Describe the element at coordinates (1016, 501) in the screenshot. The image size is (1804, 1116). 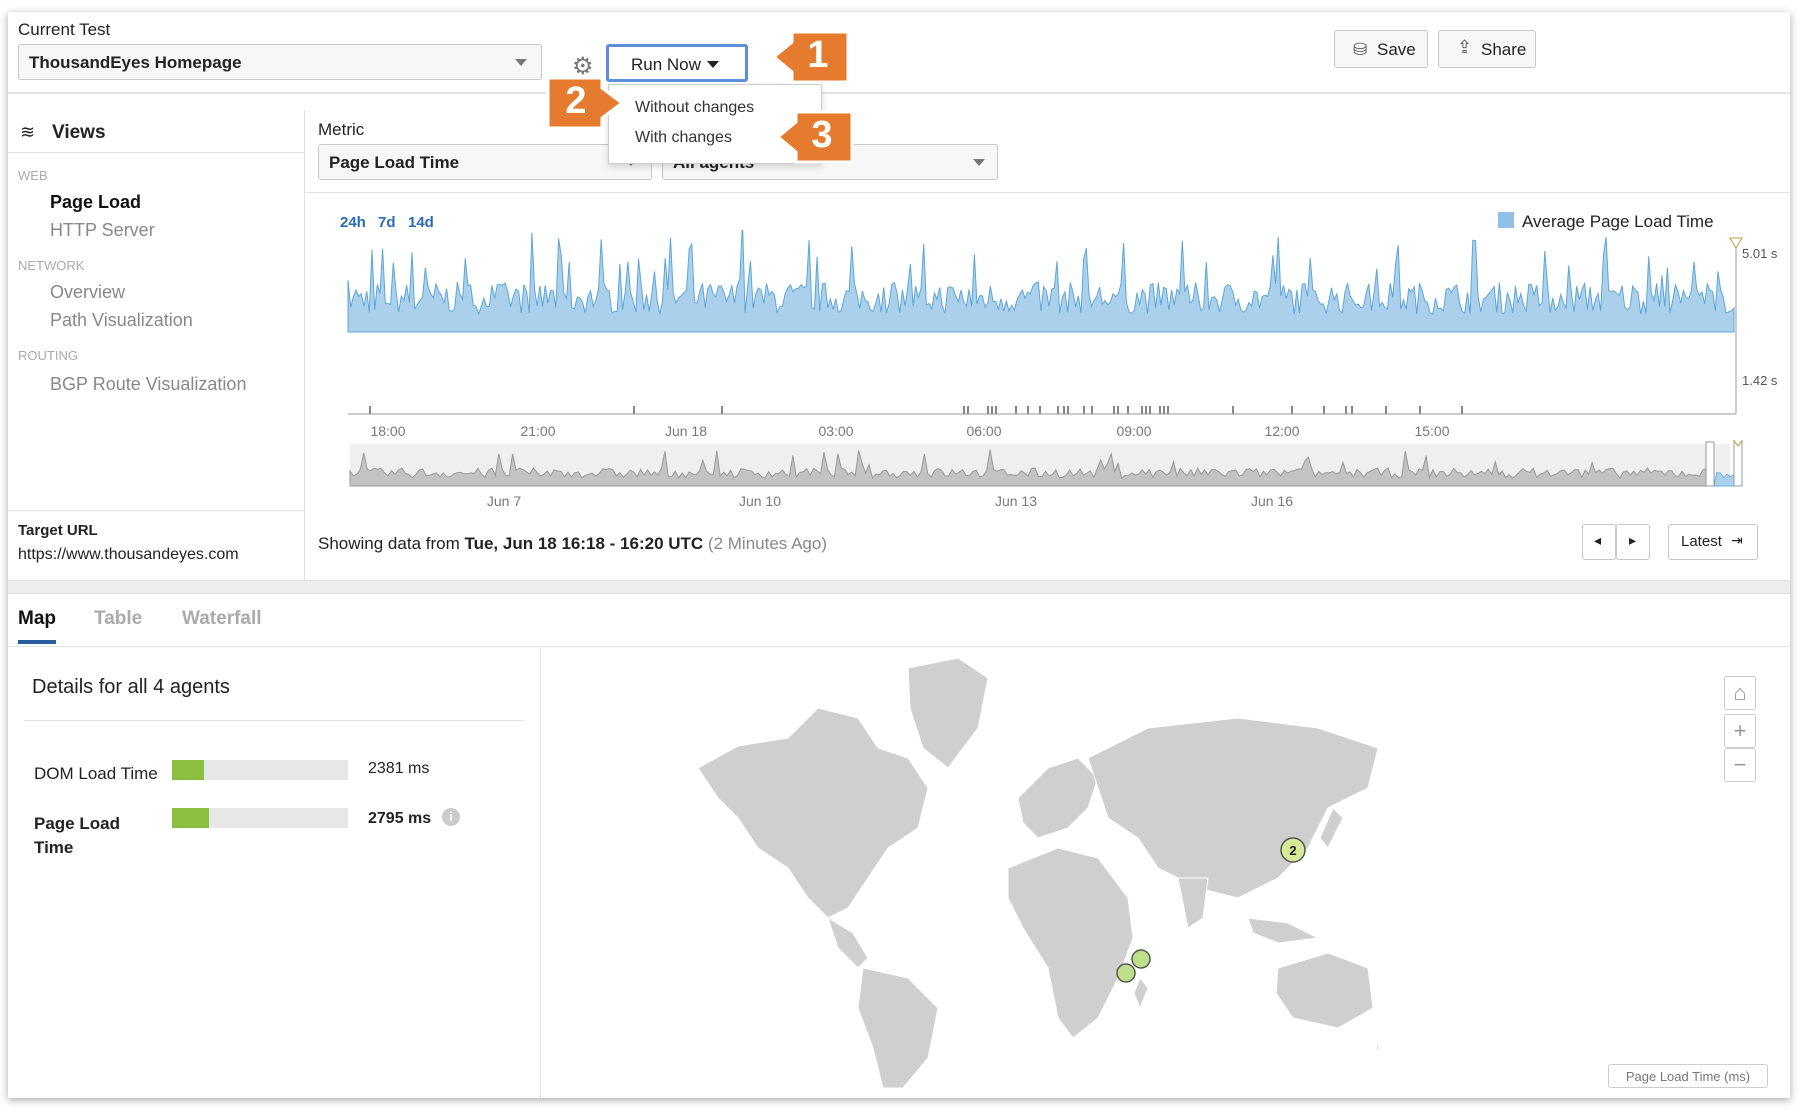
I see `overview-tick-label: Jun 13` at that location.